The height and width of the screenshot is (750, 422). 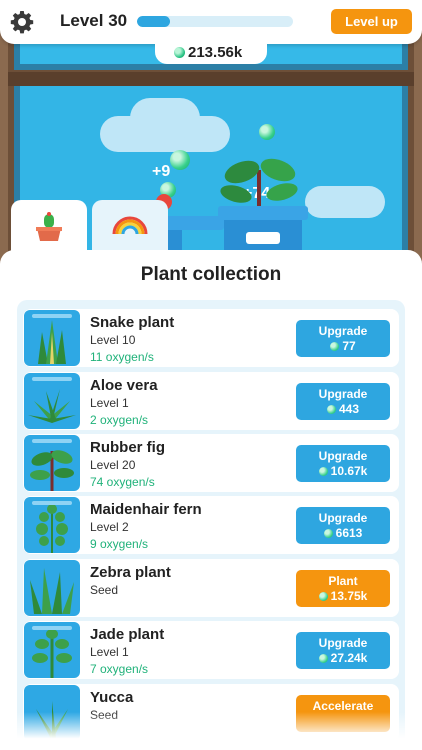 I want to click on zebra-plant-thumbnail, so click(x=52, y=588).